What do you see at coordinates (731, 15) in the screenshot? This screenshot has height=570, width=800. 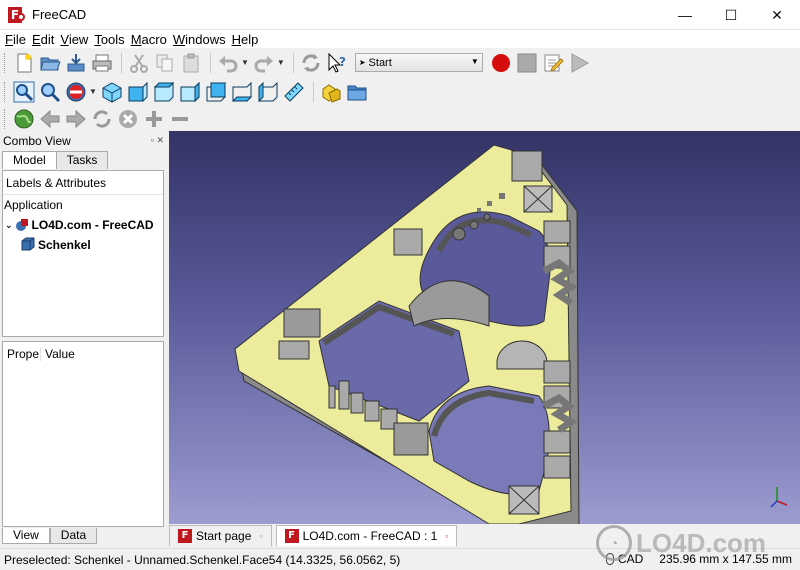 I see `maximize-button: ☐` at bounding box center [731, 15].